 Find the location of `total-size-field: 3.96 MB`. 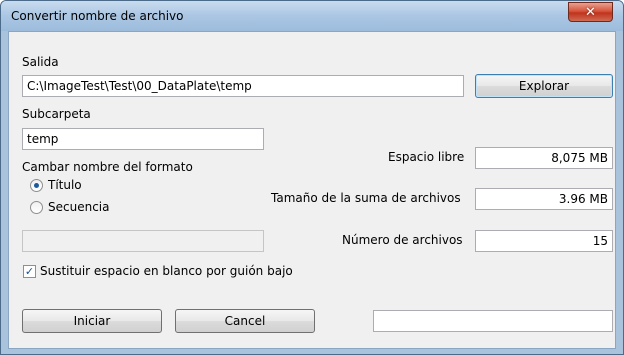

total-size-field: 3.96 MB is located at coordinates (544, 199).